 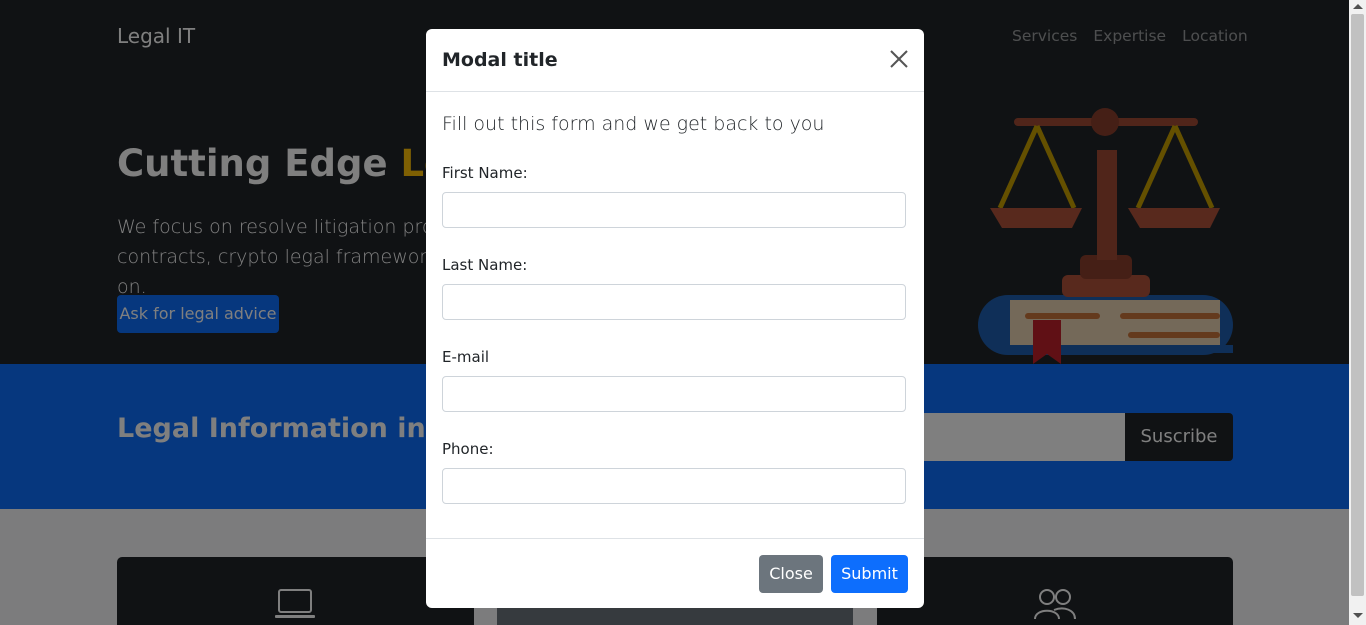 What do you see at coordinates (675, 60) in the screenshot?
I see `modal-header: Modal title` at bounding box center [675, 60].